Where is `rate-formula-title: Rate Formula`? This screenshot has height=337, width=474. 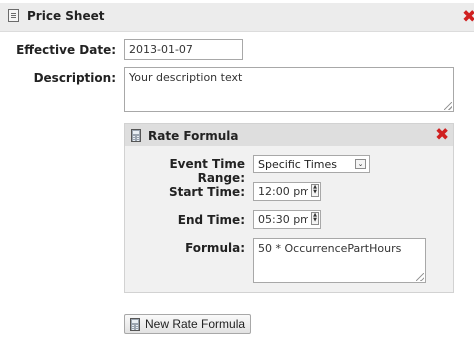
rate-formula-title: Rate Formula is located at coordinates (193, 136).